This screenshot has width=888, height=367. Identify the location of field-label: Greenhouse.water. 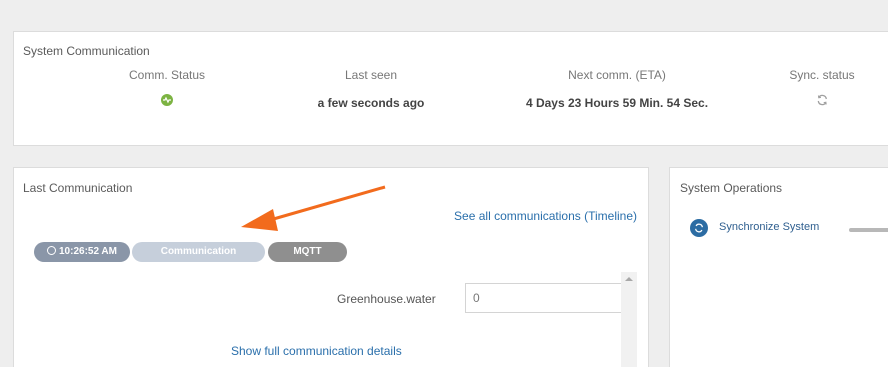
(386, 299).